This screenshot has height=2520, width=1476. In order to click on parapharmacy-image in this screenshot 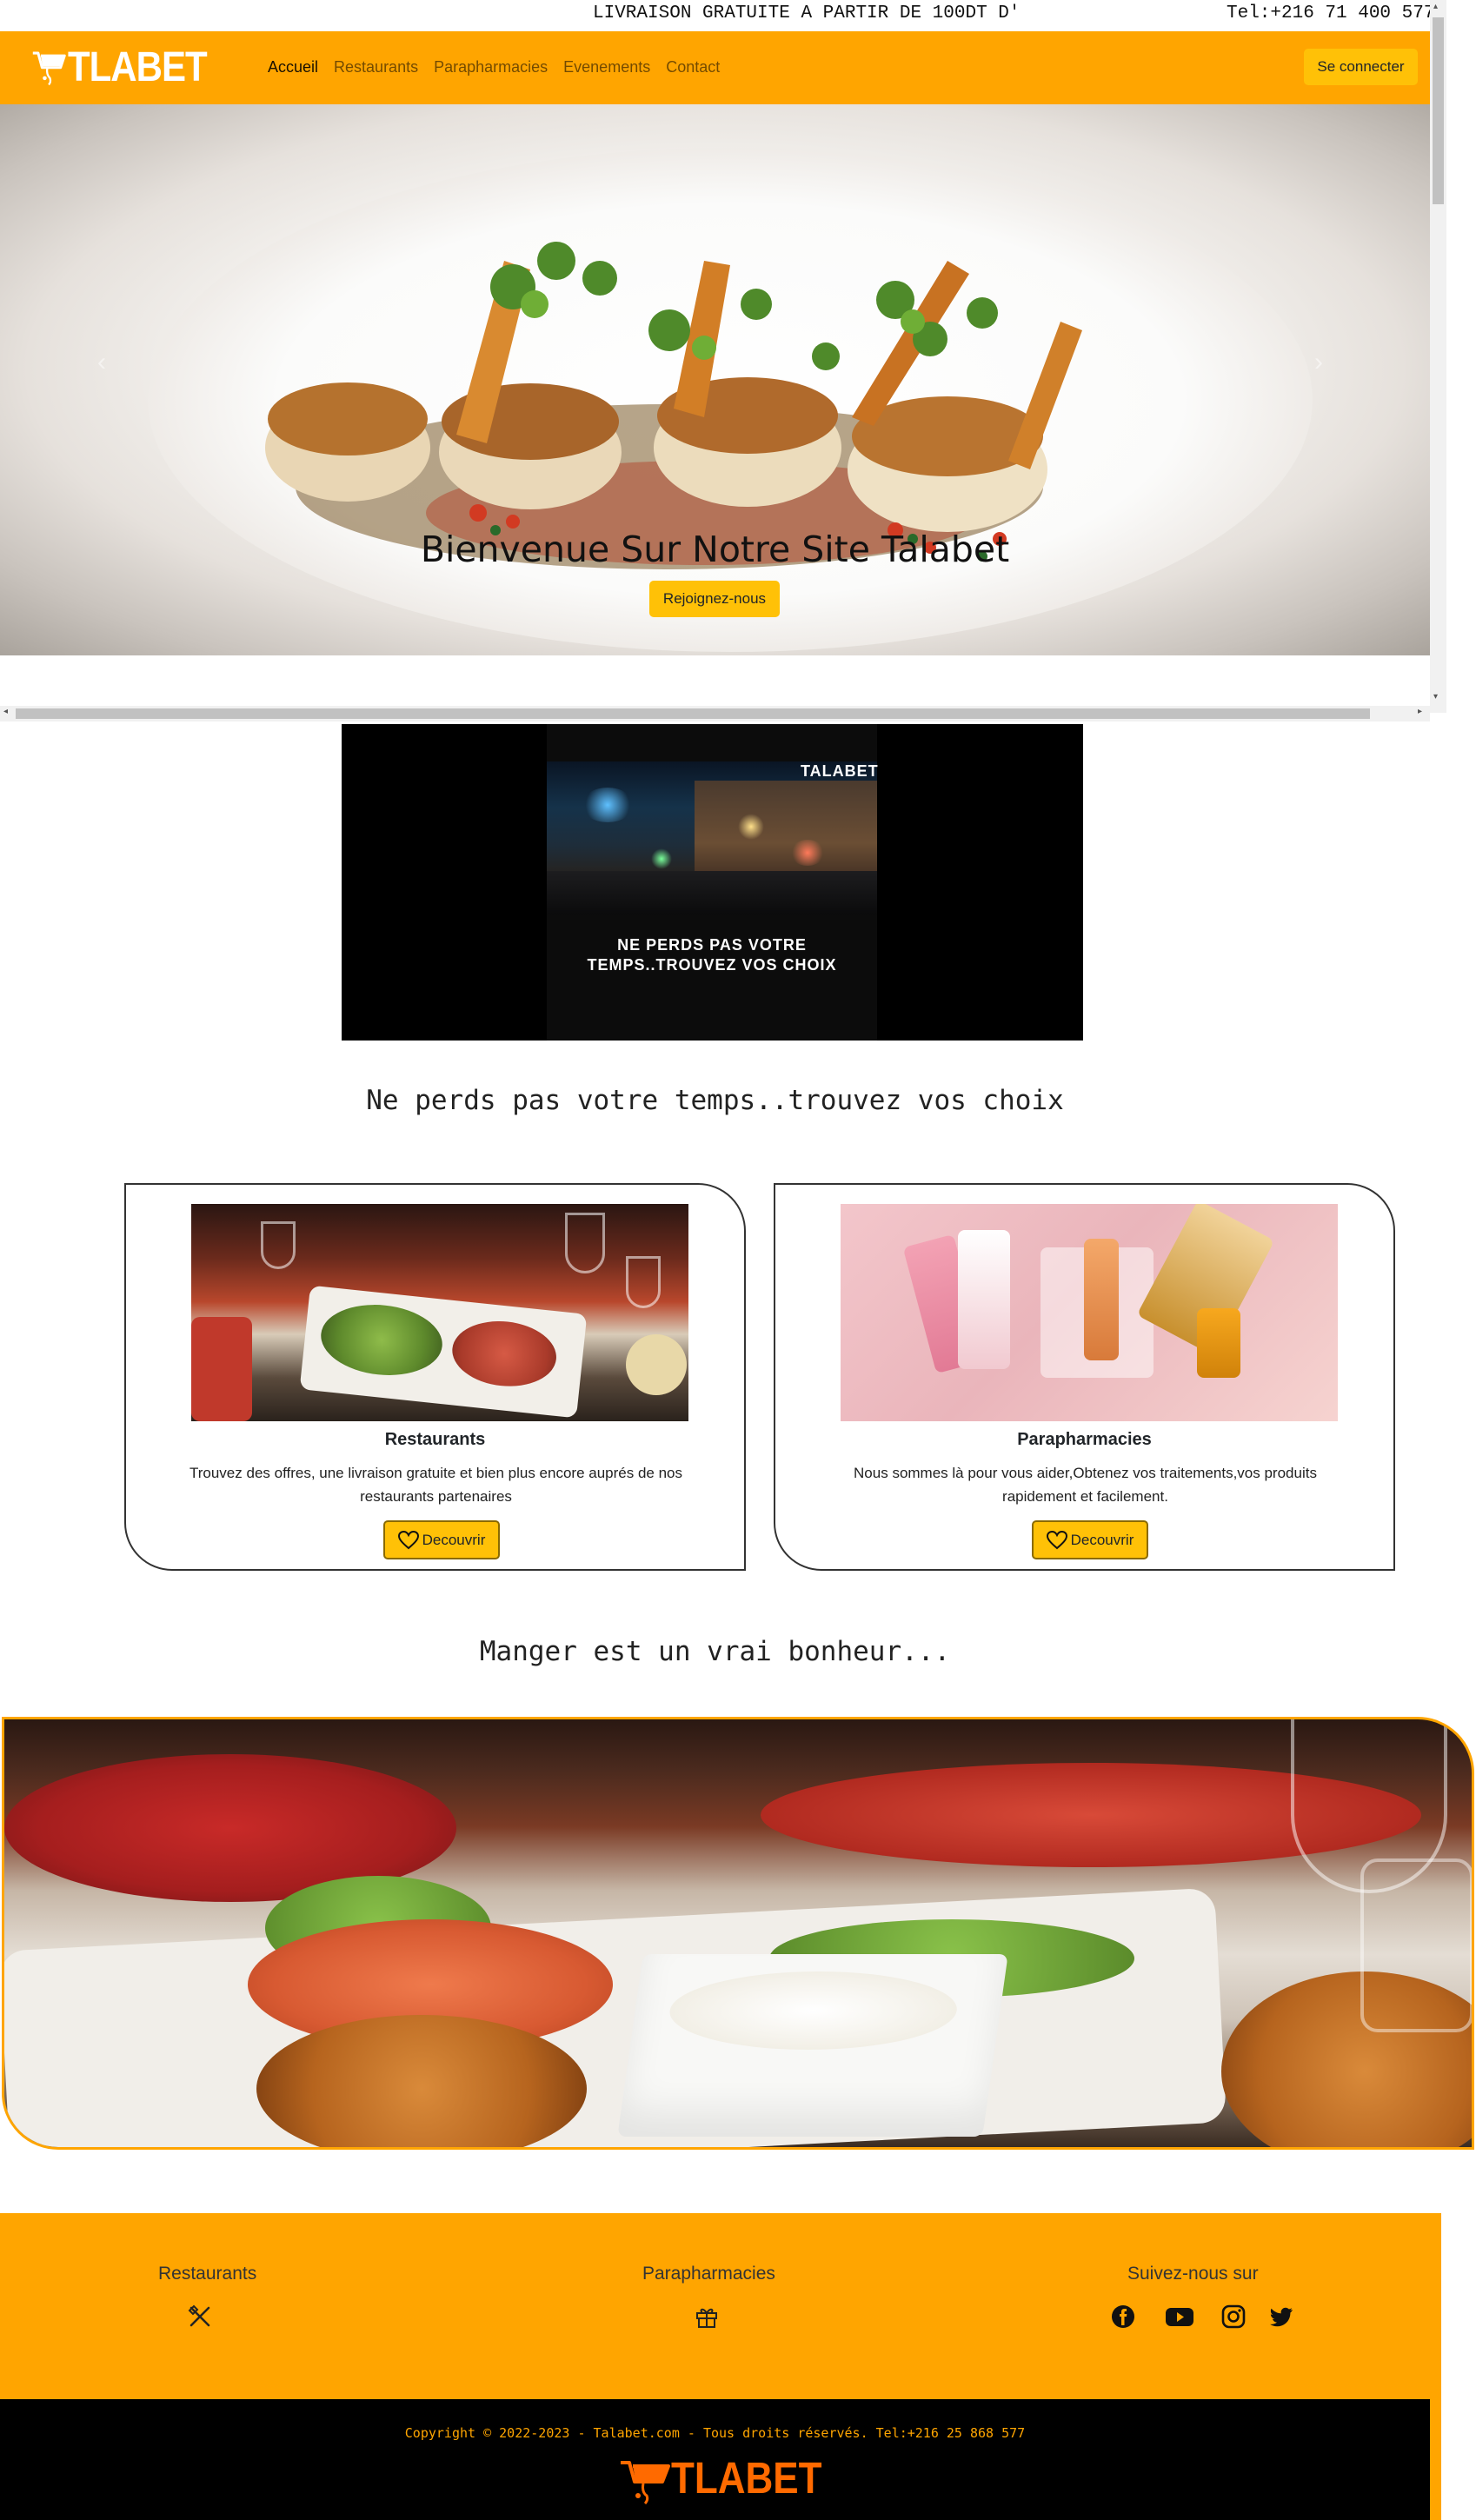, I will do `click(1089, 1312)`.